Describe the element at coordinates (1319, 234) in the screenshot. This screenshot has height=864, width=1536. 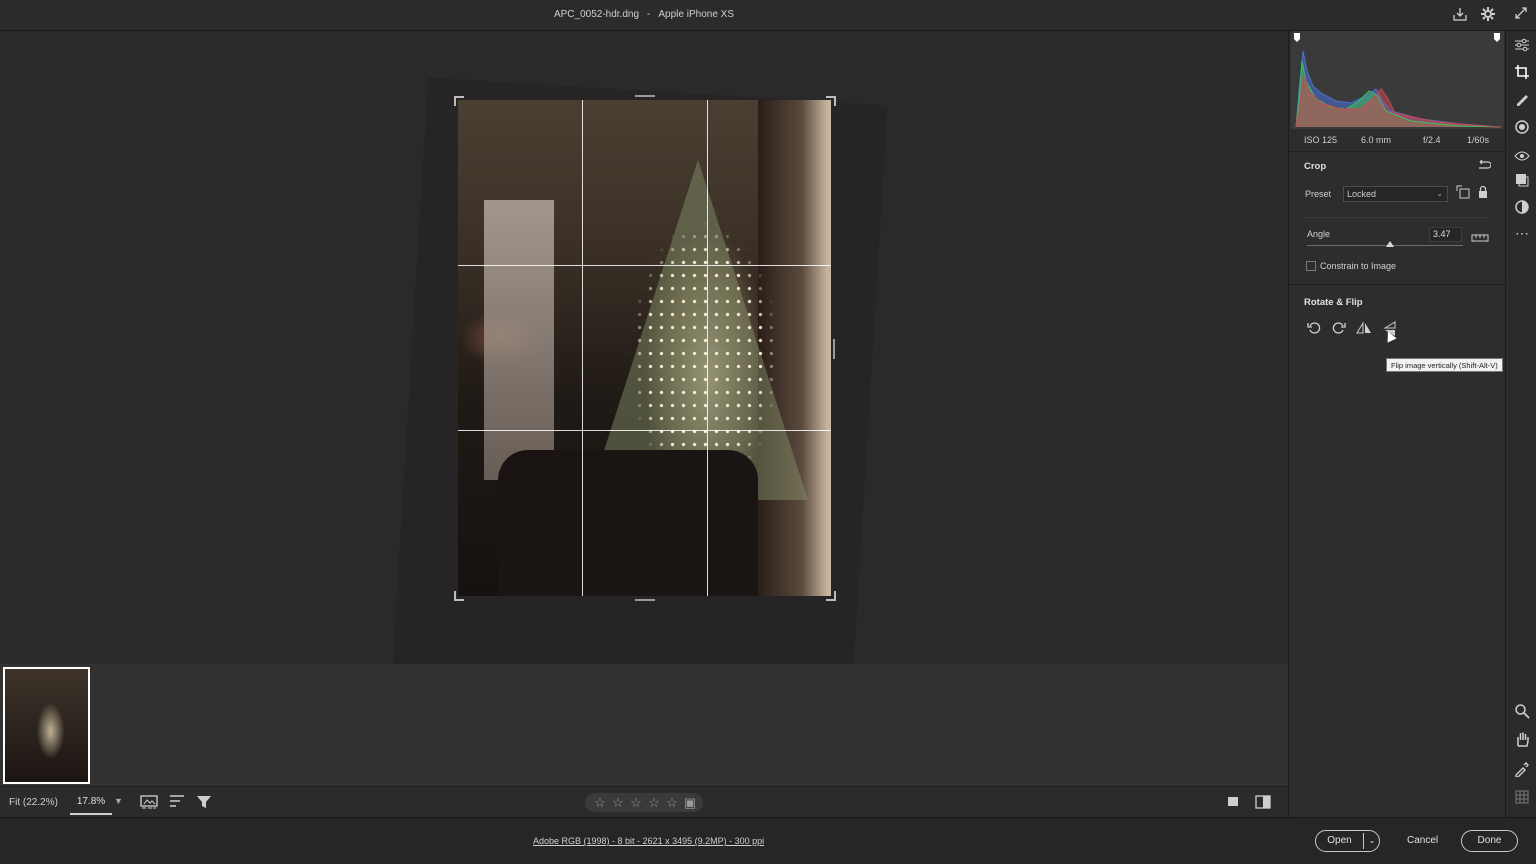
I see `angle-label: Angle` at that location.